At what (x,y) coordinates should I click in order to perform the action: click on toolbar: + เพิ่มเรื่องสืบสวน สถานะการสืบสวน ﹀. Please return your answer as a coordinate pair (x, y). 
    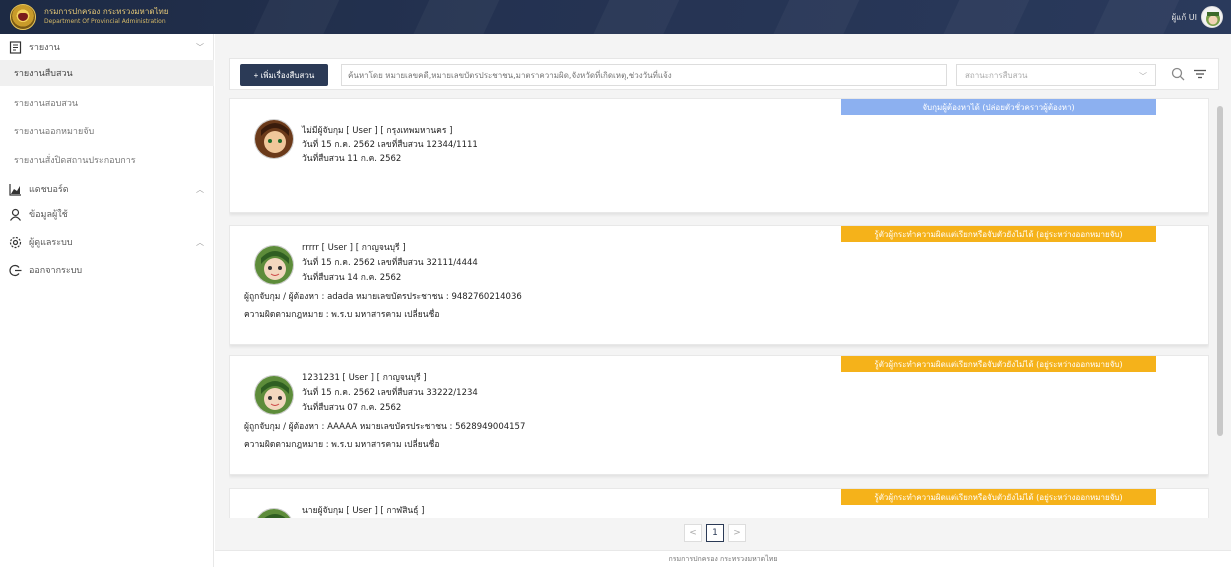
    Looking at the image, I should click on (724, 74).